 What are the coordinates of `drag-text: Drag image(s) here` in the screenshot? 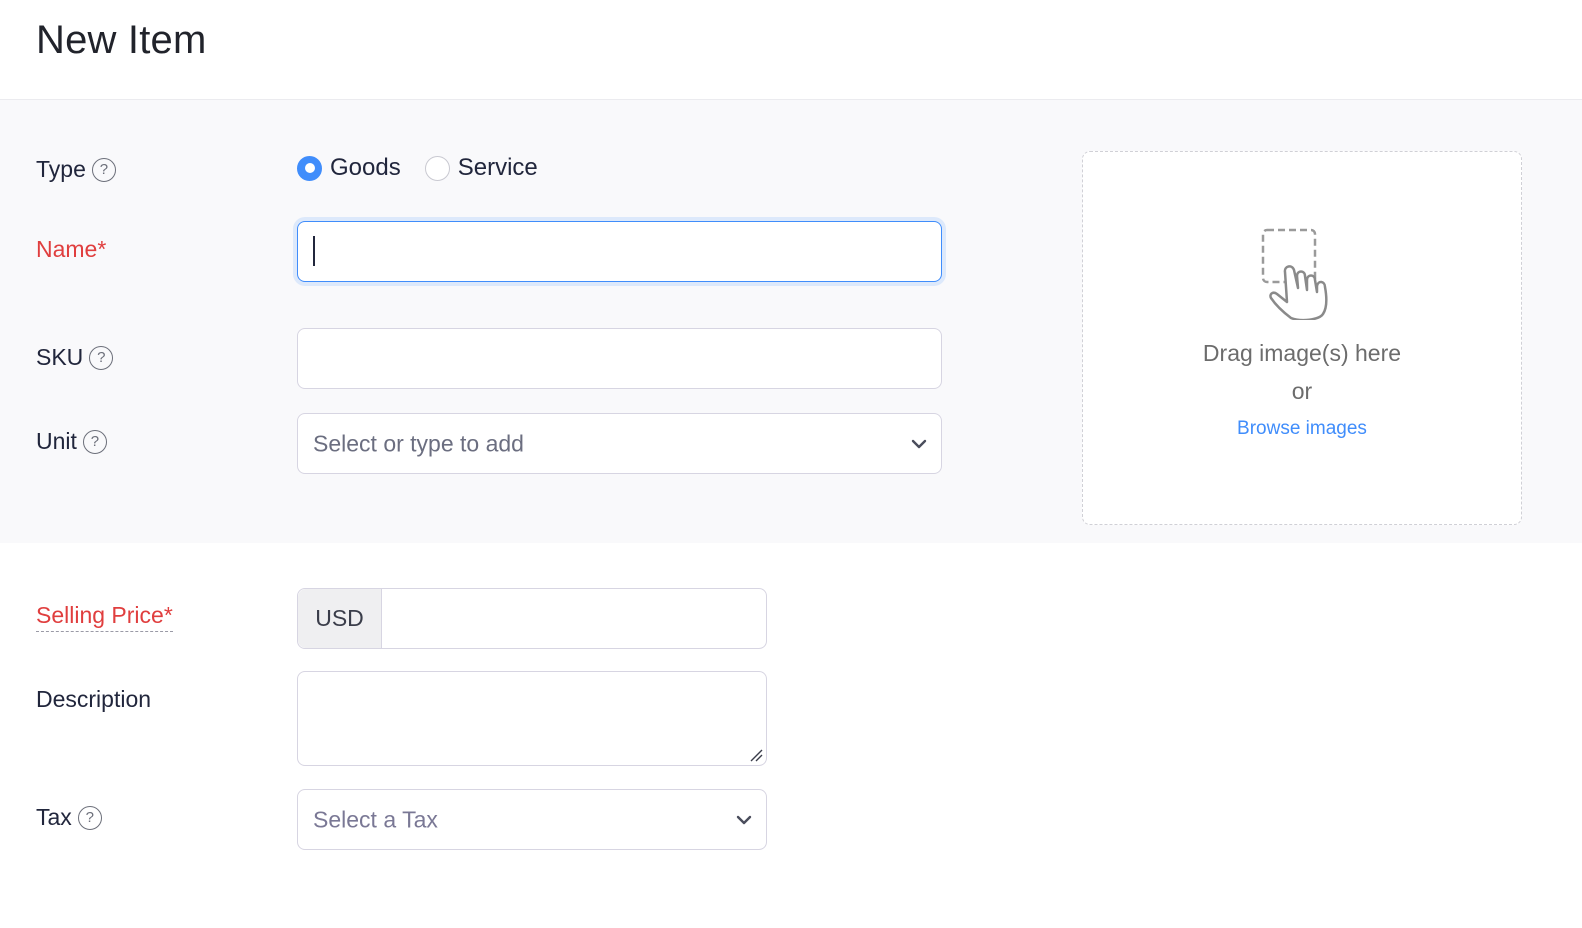 It's located at (1302, 353).